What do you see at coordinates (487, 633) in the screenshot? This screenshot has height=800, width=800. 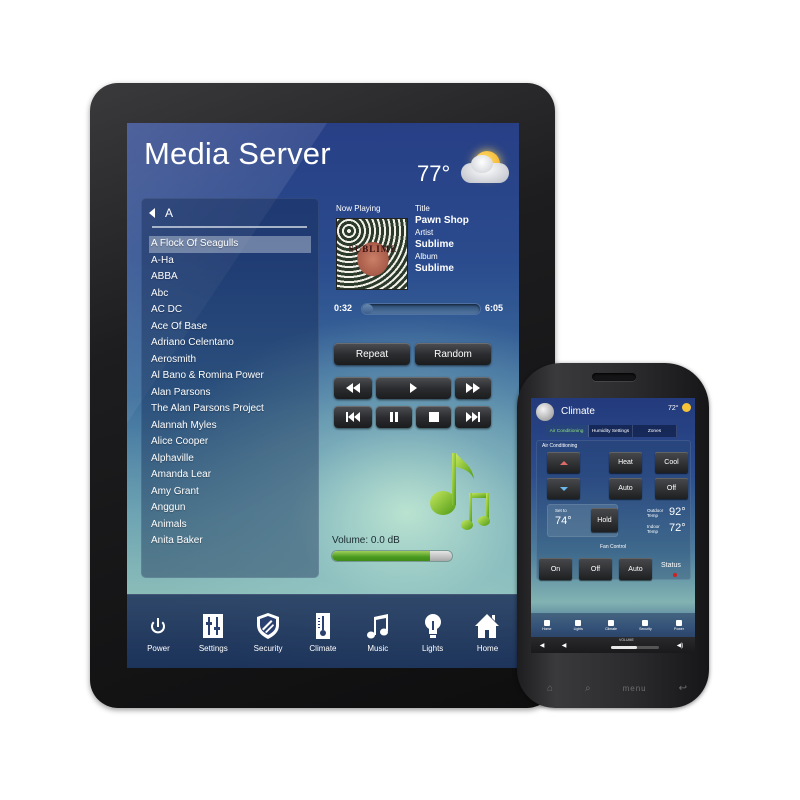 I see `nav-item-home: Home` at bounding box center [487, 633].